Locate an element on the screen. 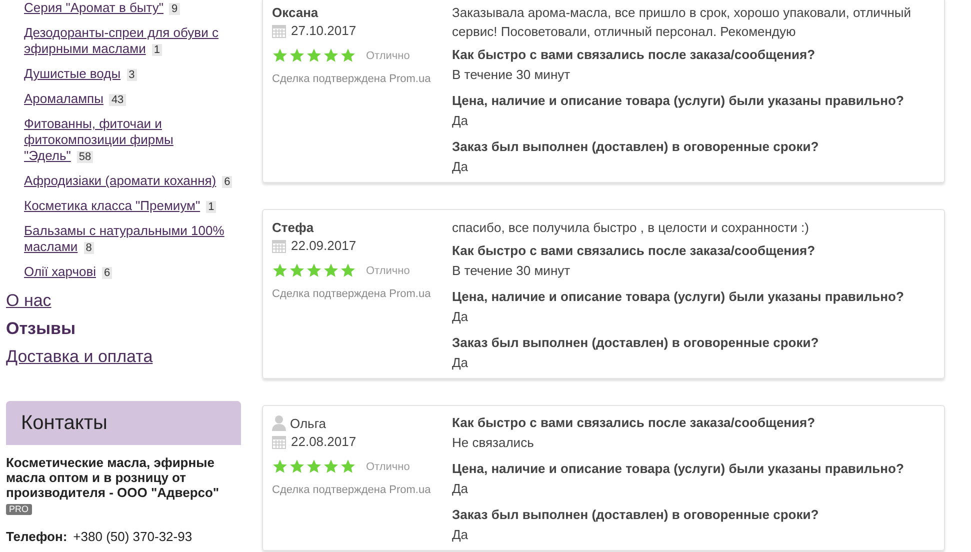 The width and height of the screenshot is (971, 552). category-link: Серия "Аромат в быту" is located at coordinates (94, 7).